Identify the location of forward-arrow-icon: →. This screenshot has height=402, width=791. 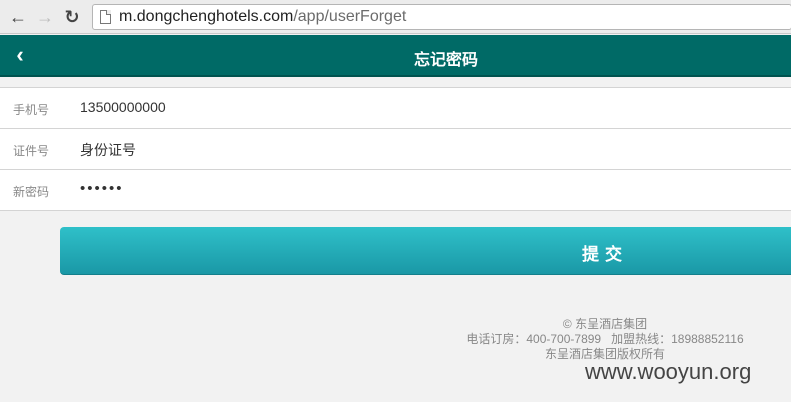
(45, 17).